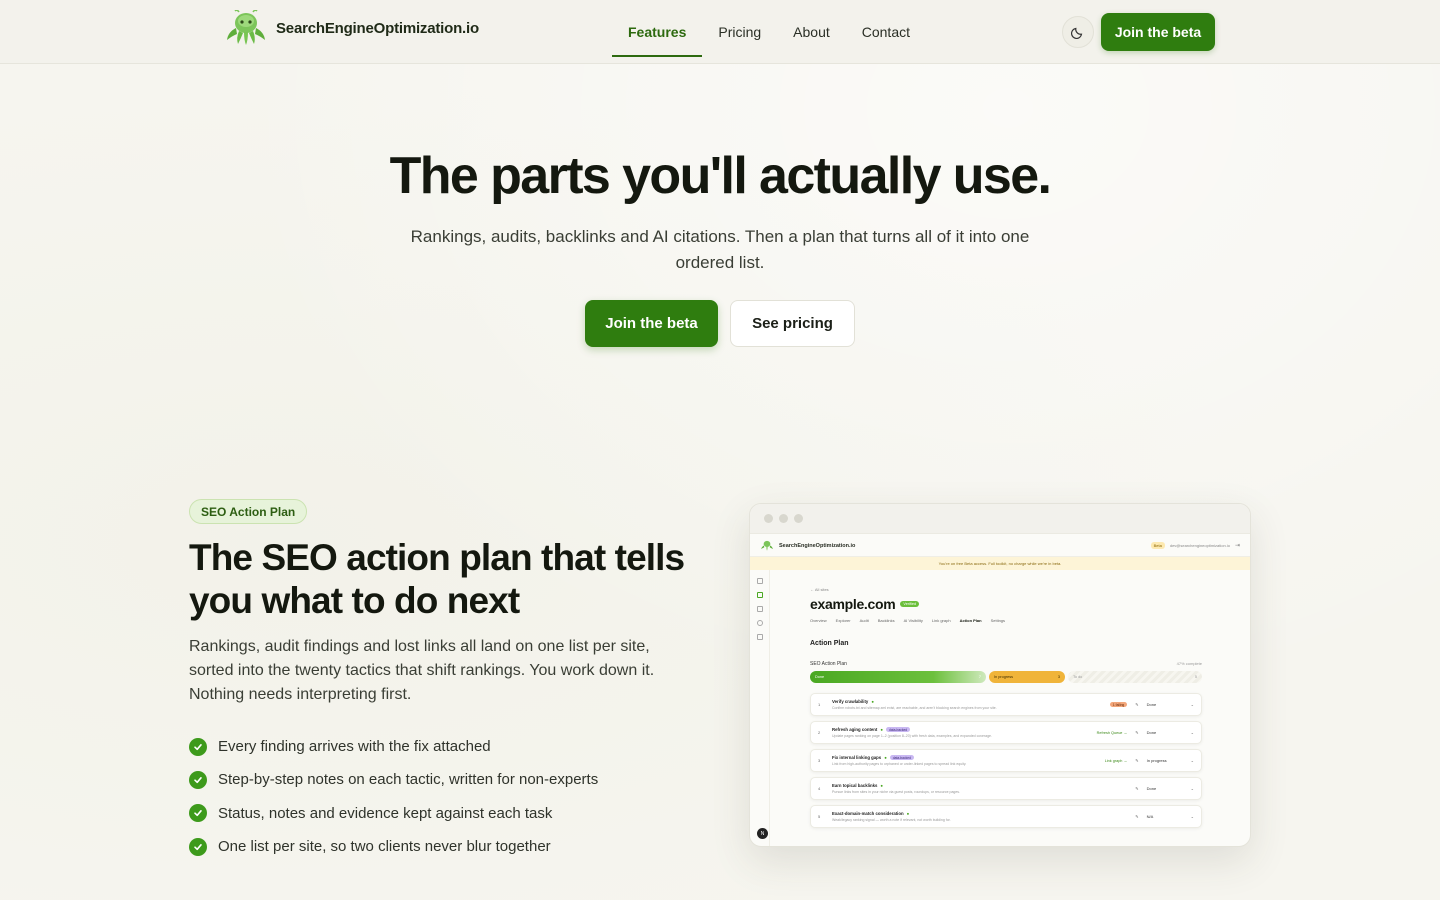 The image size is (1440, 900). What do you see at coordinates (1112, 732) in the screenshot?
I see `mock-task-link: Refresh Queue →` at bounding box center [1112, 732].